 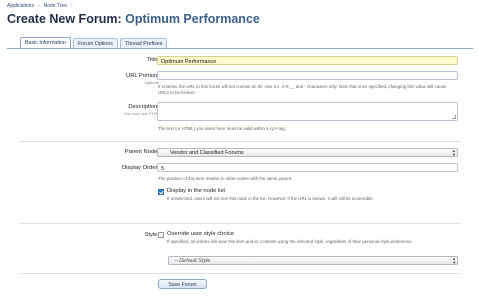 I want to click on style-label: Style:, so click(x=152, y=235).